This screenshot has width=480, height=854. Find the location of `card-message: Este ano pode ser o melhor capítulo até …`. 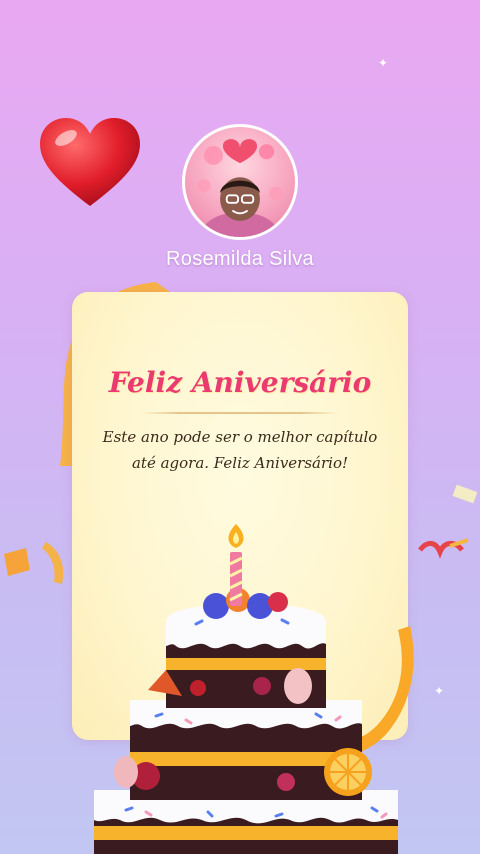

card-message: Este ano pode ser o melhor capítulo até … is located at coordinates (240, 450).